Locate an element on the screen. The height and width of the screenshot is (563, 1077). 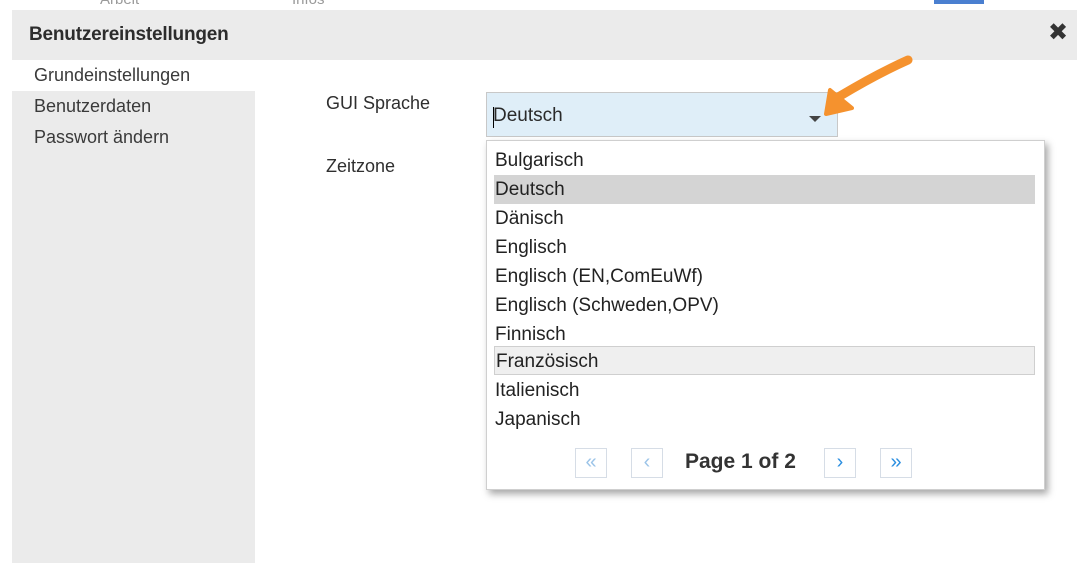
list-item-hovered: Französisch is located at coordinates (764, 360).